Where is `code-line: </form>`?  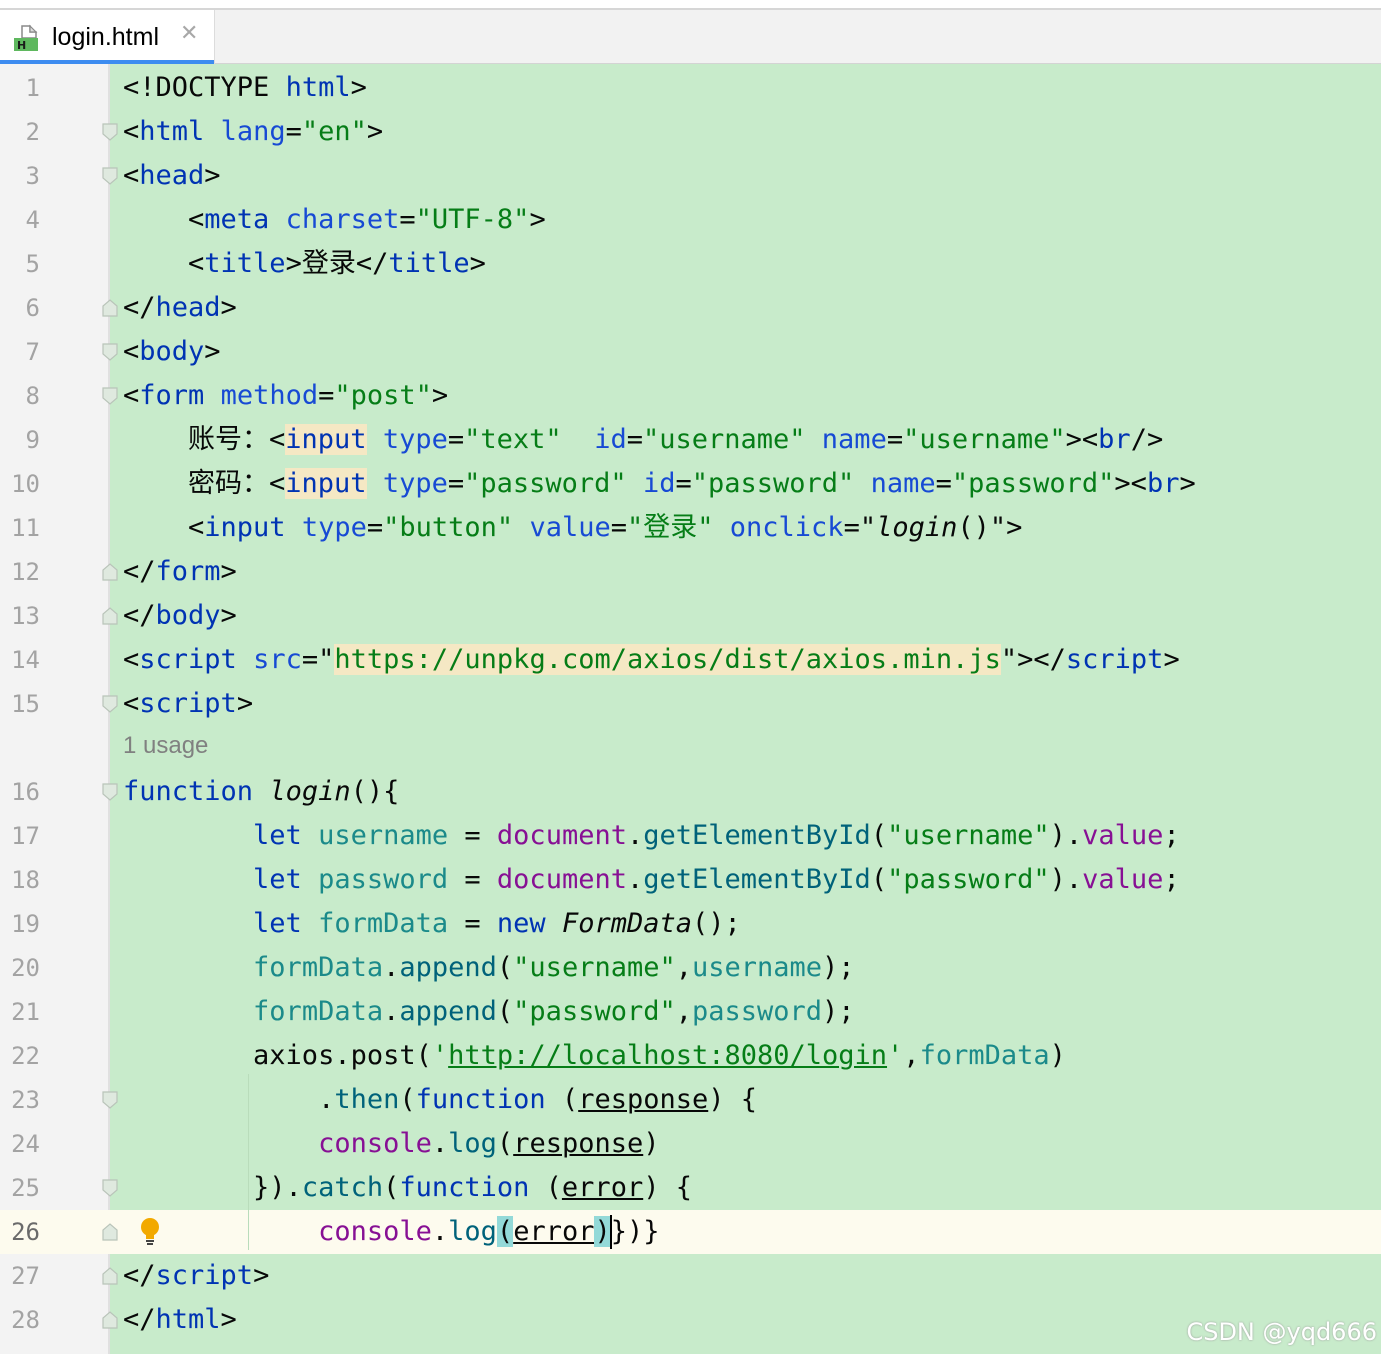
code-line: </form> is located at coordinates (180, 572).